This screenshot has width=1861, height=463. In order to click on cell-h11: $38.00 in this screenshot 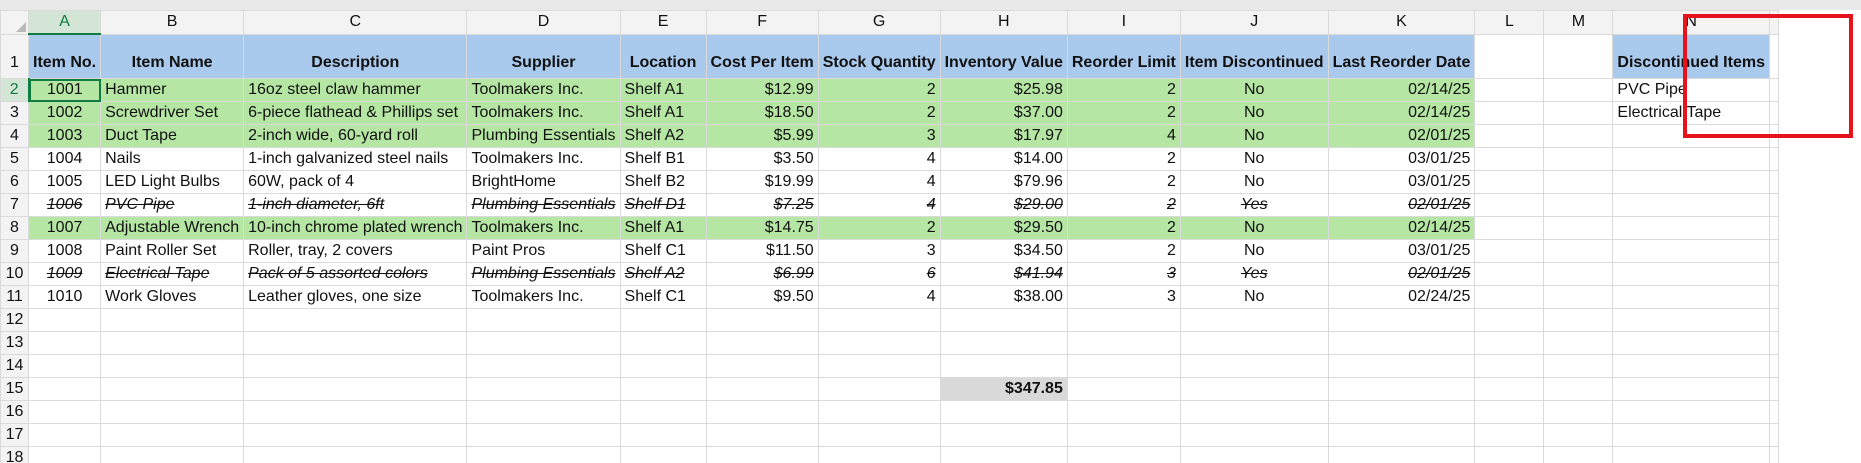, I will do `click(1003, 297)`.